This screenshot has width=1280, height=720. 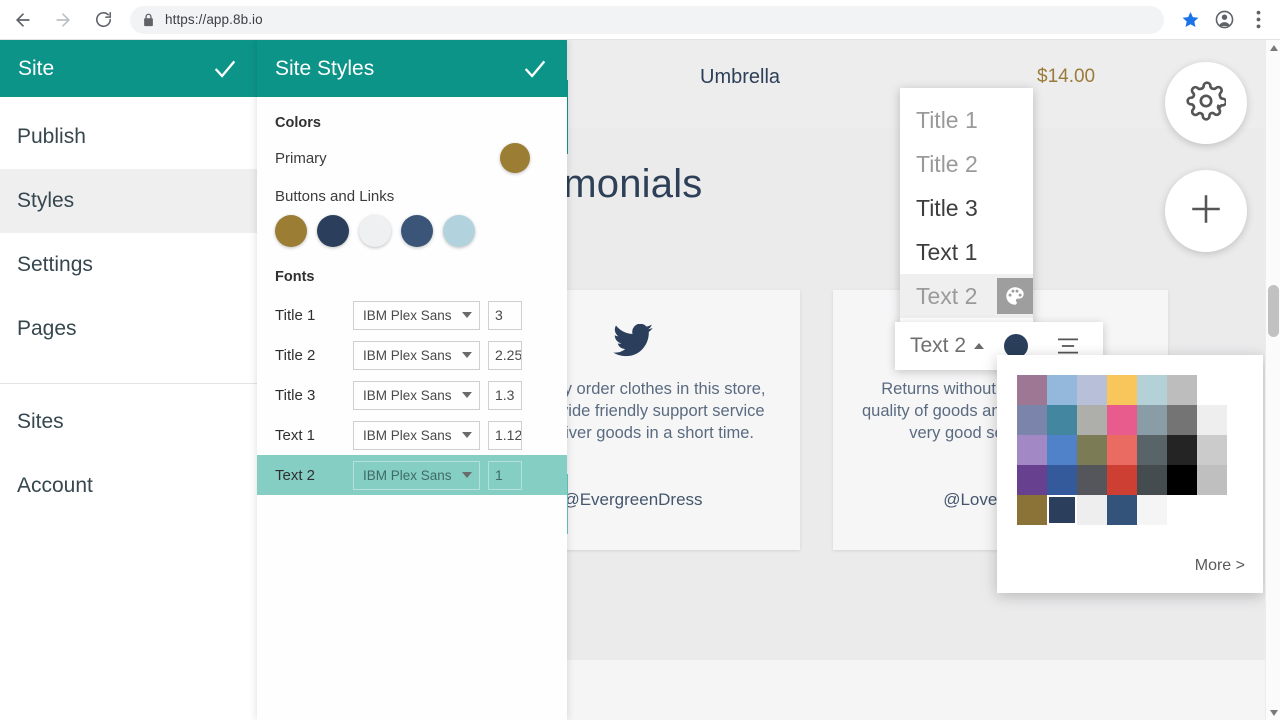 I want to click on sidebar-item-settings: Settings, so click(x=128, y=265).